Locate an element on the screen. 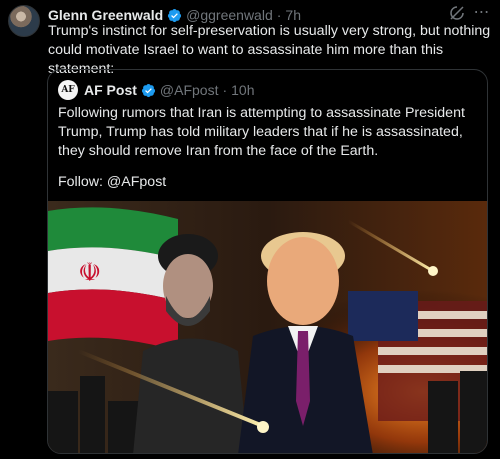  quoted-author-name: AF Post is located at coordinates (110, 90).